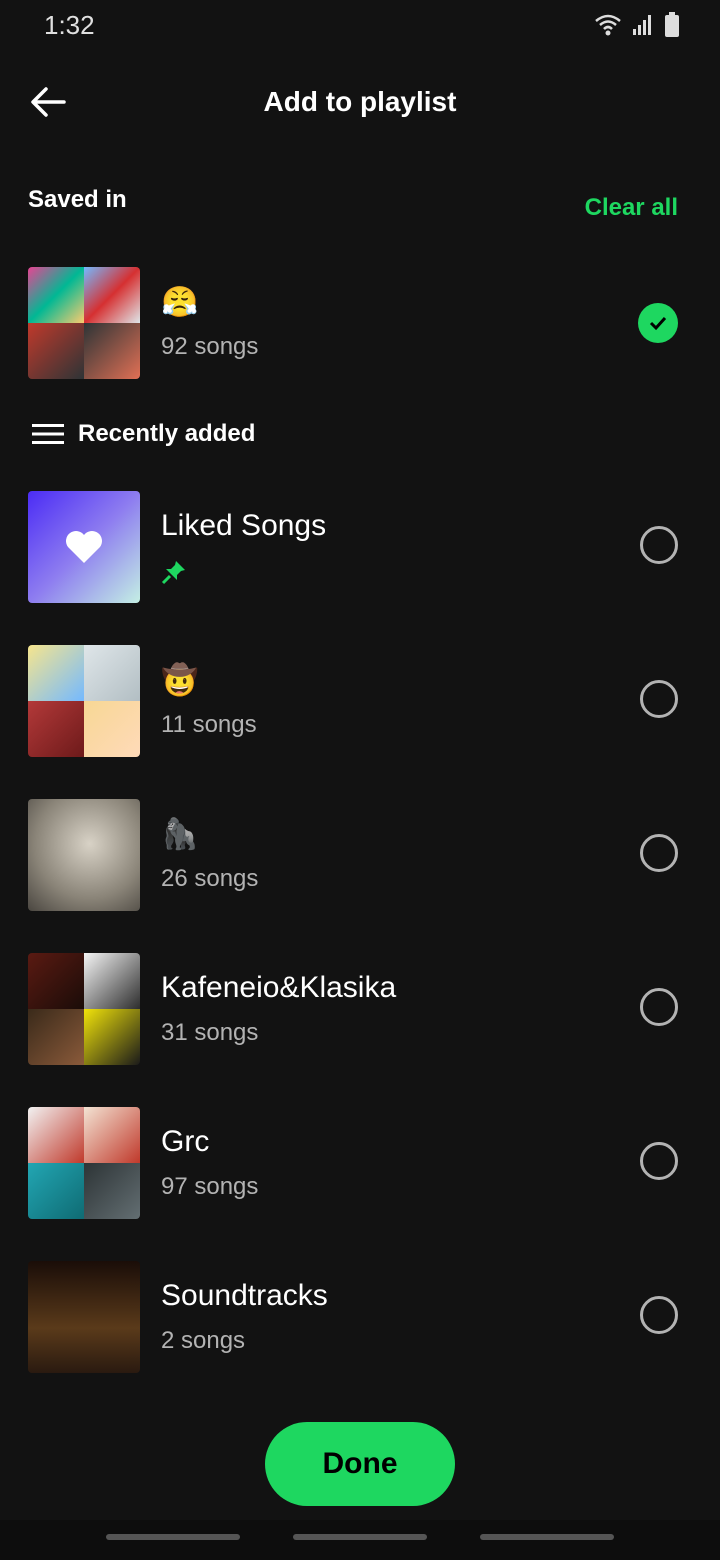 This screenshot has height=1560, width=720. I want to click on playlist-meta: 31 songs, so click(210, 1032).